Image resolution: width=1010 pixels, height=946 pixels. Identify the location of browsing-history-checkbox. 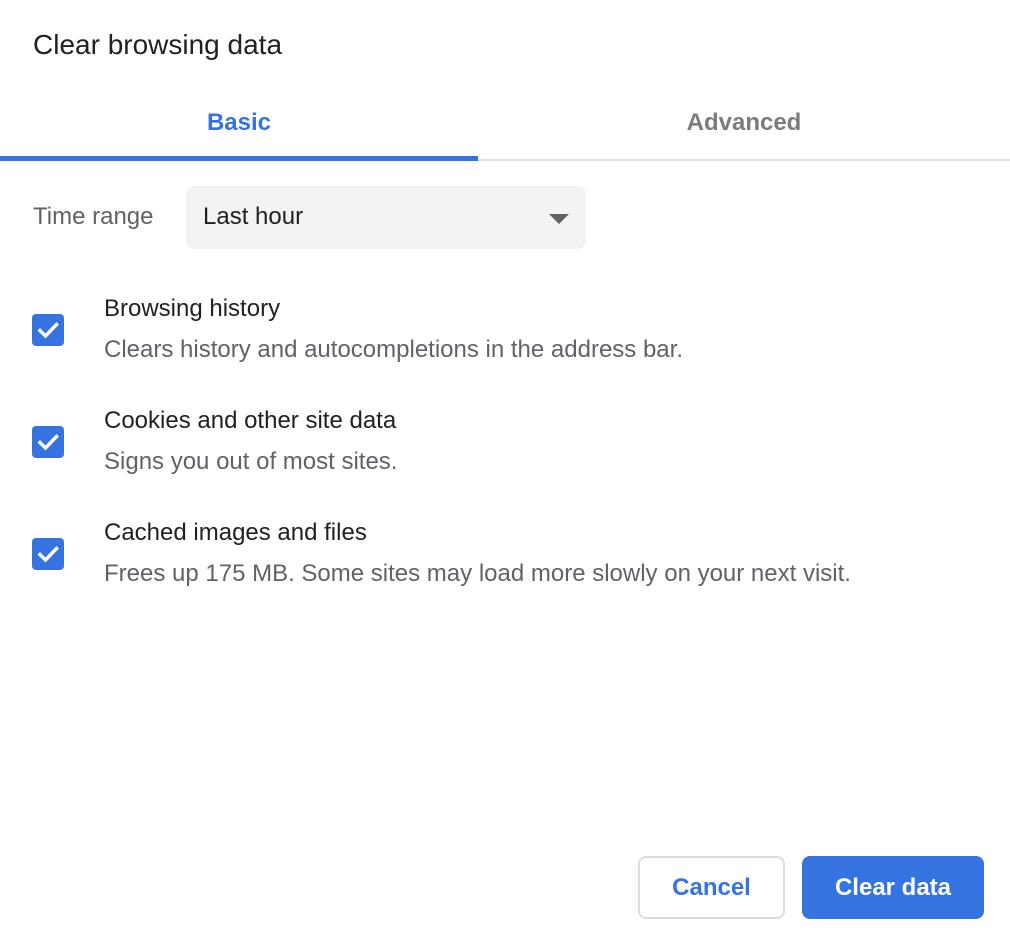
(48, 330).